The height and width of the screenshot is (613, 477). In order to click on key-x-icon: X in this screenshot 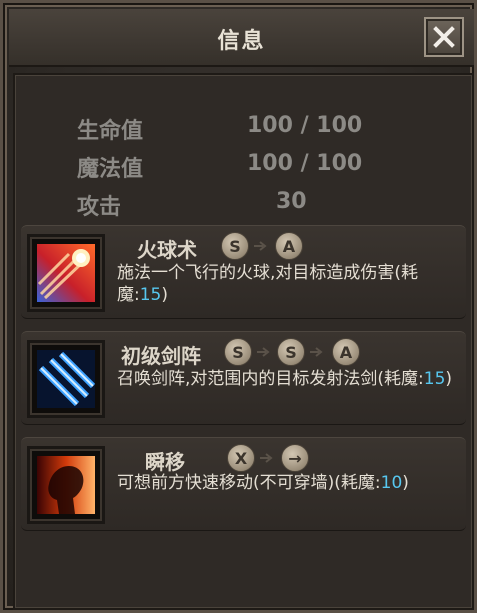, I will do `click(241, 458)`.